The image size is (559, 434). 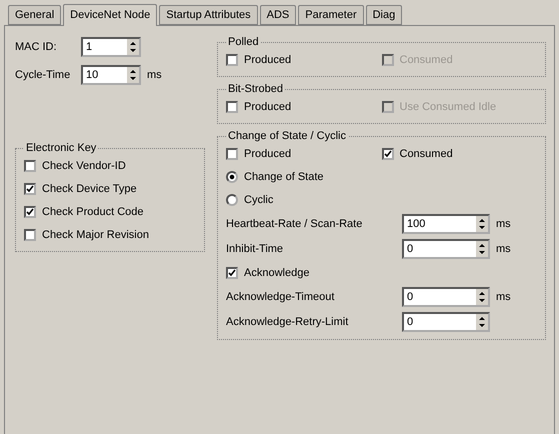 I want to click on number-field: 100, so click(x=446, y=224).